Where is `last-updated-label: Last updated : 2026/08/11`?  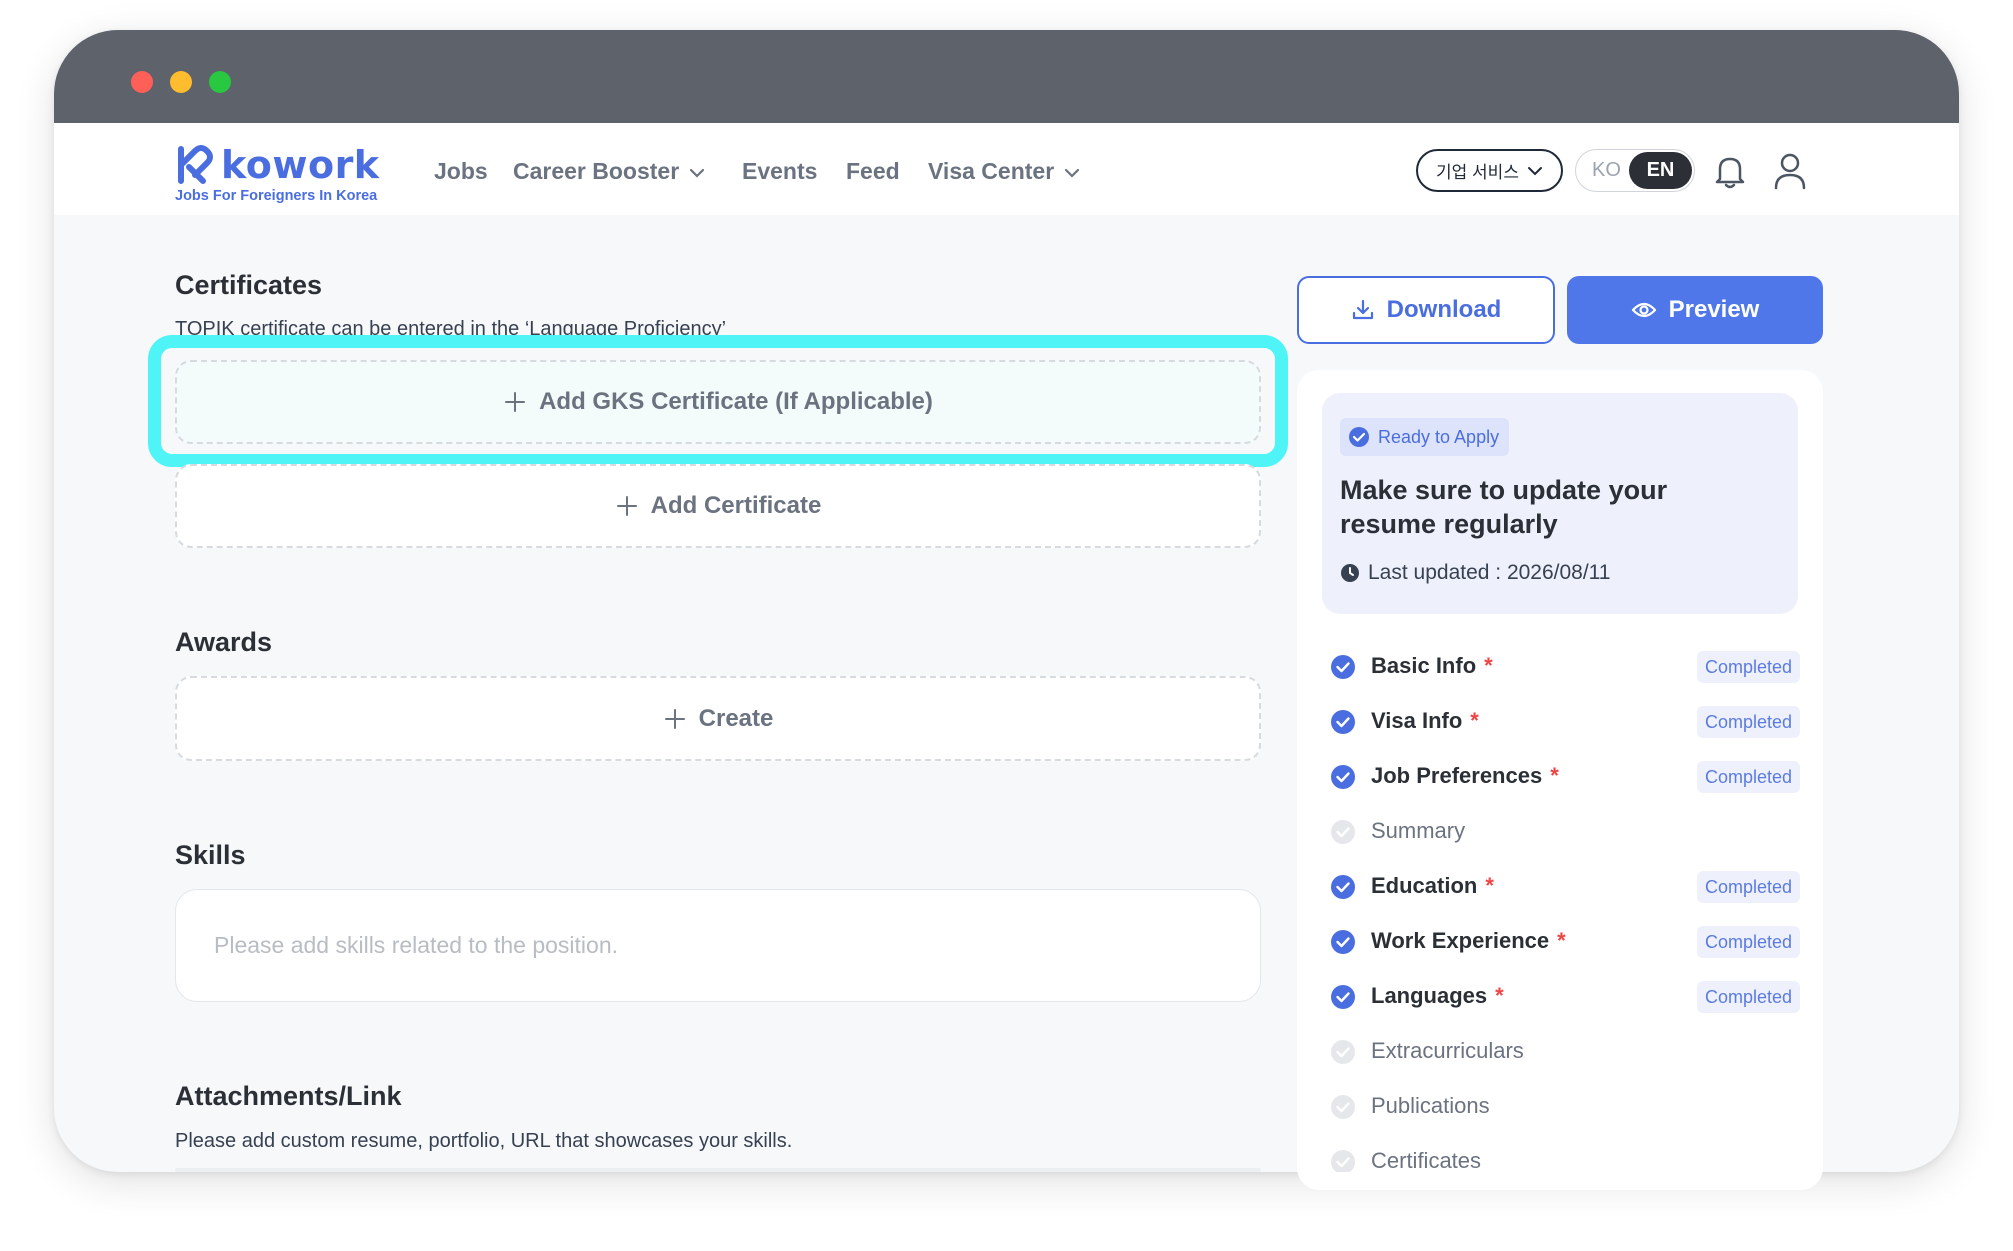 last-updated-label: Last updated : 2026/08/11 is located at coordinates (1489, 572).